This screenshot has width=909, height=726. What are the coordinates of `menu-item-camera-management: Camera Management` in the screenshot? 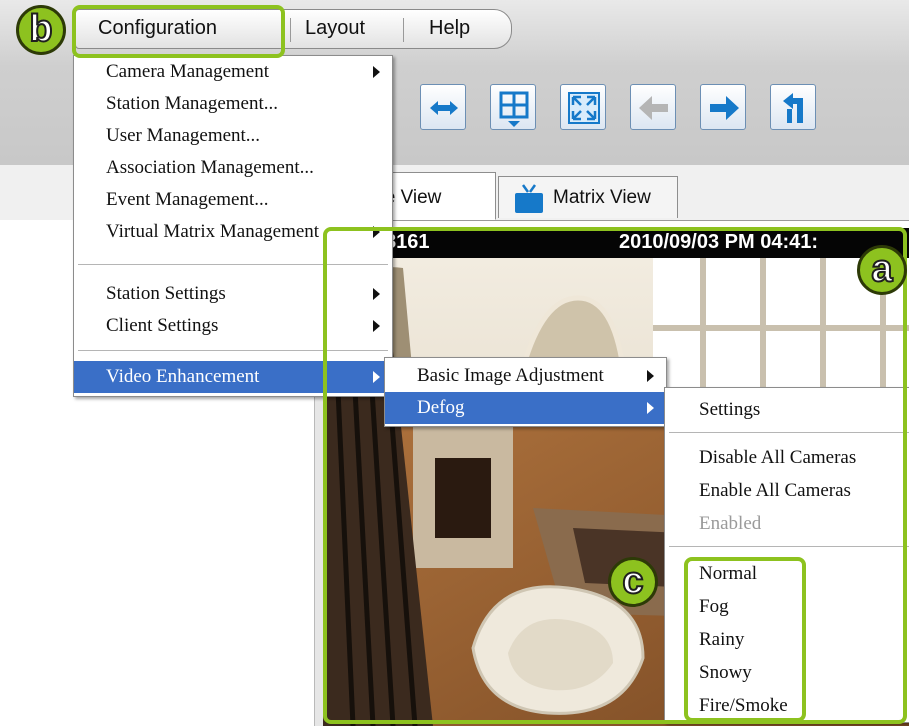 It's located at (233, 72).